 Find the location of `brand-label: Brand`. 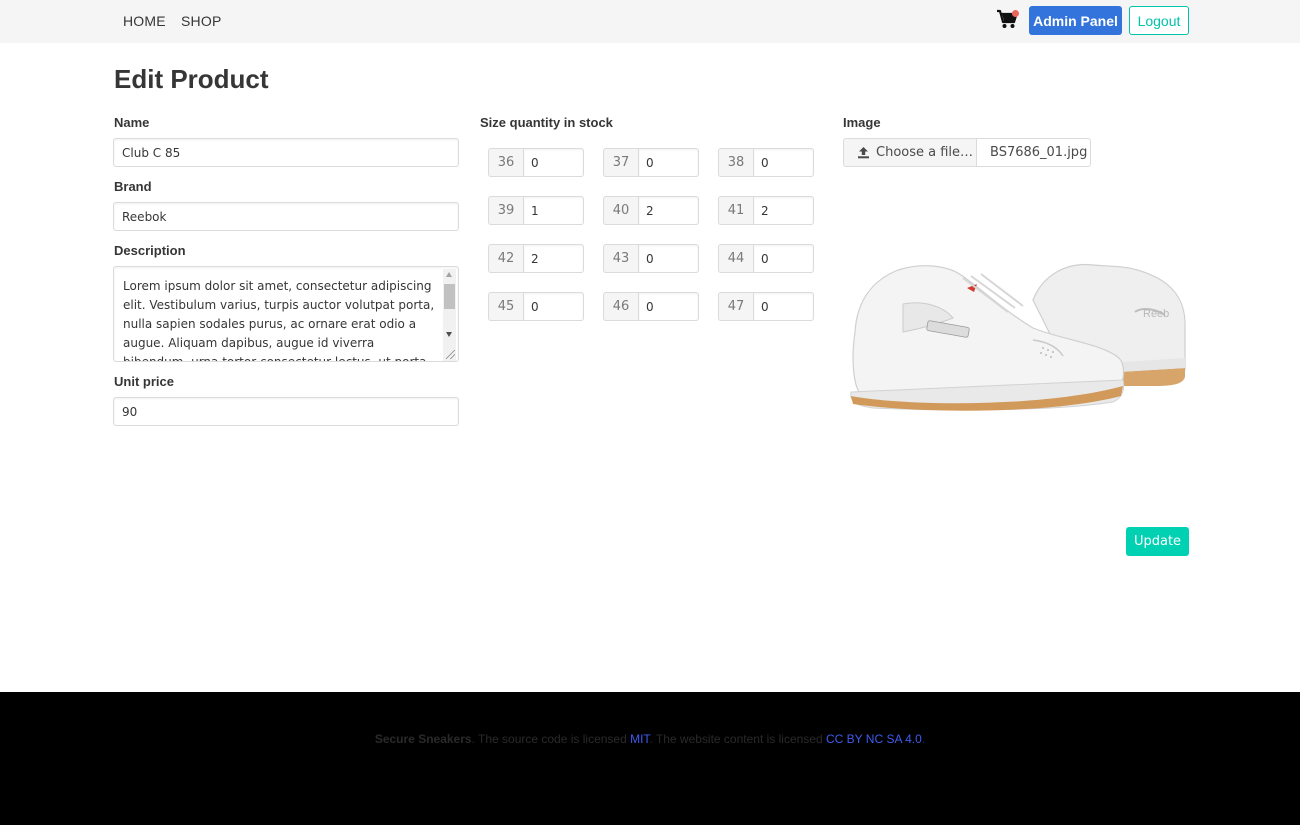

brand-label: Brand is located at coordinates (133, 186).